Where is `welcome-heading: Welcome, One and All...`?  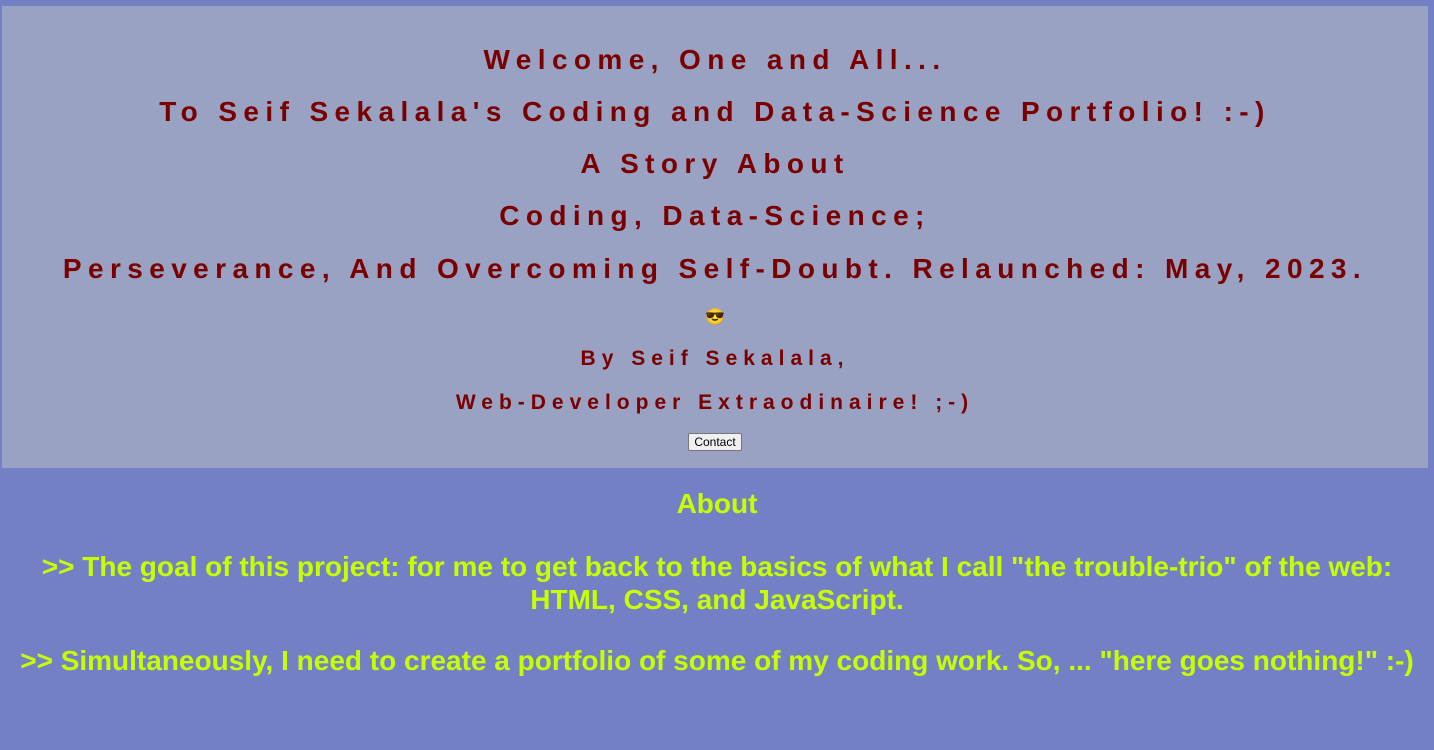 welcome-heading: Welcome, One and All... is located at coordinates (715, 59).